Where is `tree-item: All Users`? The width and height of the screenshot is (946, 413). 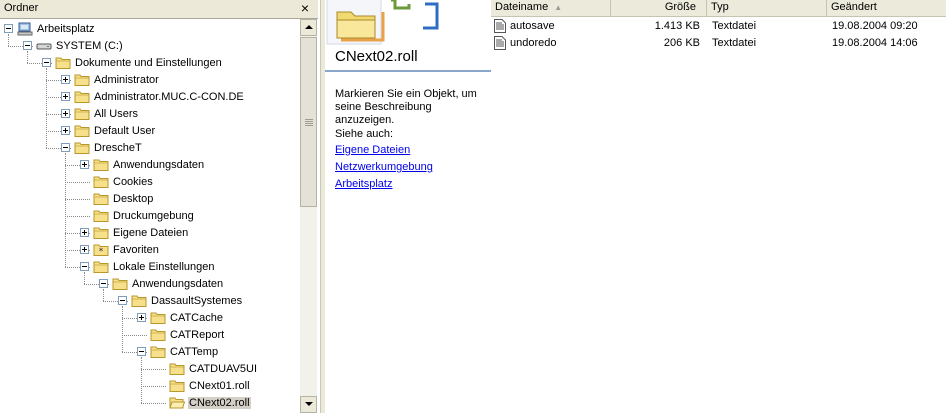
tree-item: All Users is located at coordinates (150, 114).